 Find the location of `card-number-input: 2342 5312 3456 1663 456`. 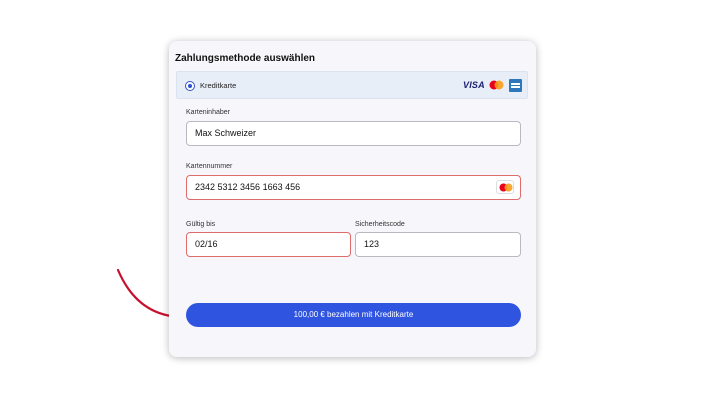

card-number-input: 2342 5312 3456 1663 456 is located at coordinates (353, 187).